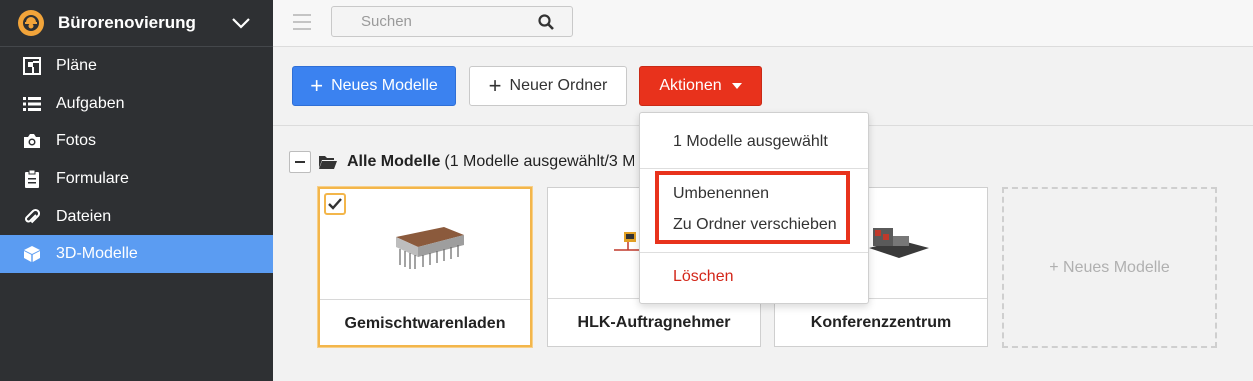 This screenshot has width=1253, height=381. What do you see at coordinates (32, 179) in the screenshot?
I see `clipboard-icon` at bounding box center [32, 179].